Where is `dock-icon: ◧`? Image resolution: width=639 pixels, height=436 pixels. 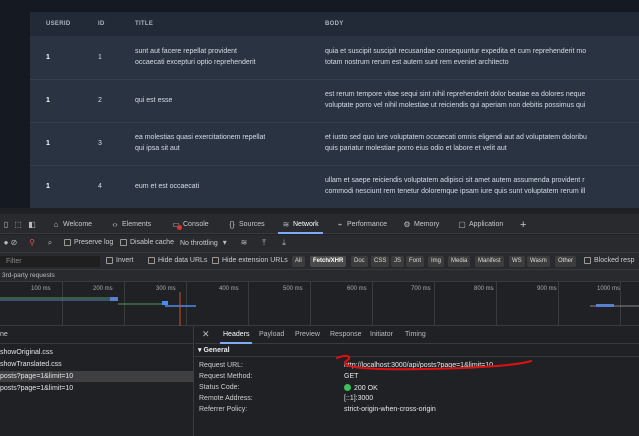 dock-icon: ◧ is located at coordinates (32, 224).